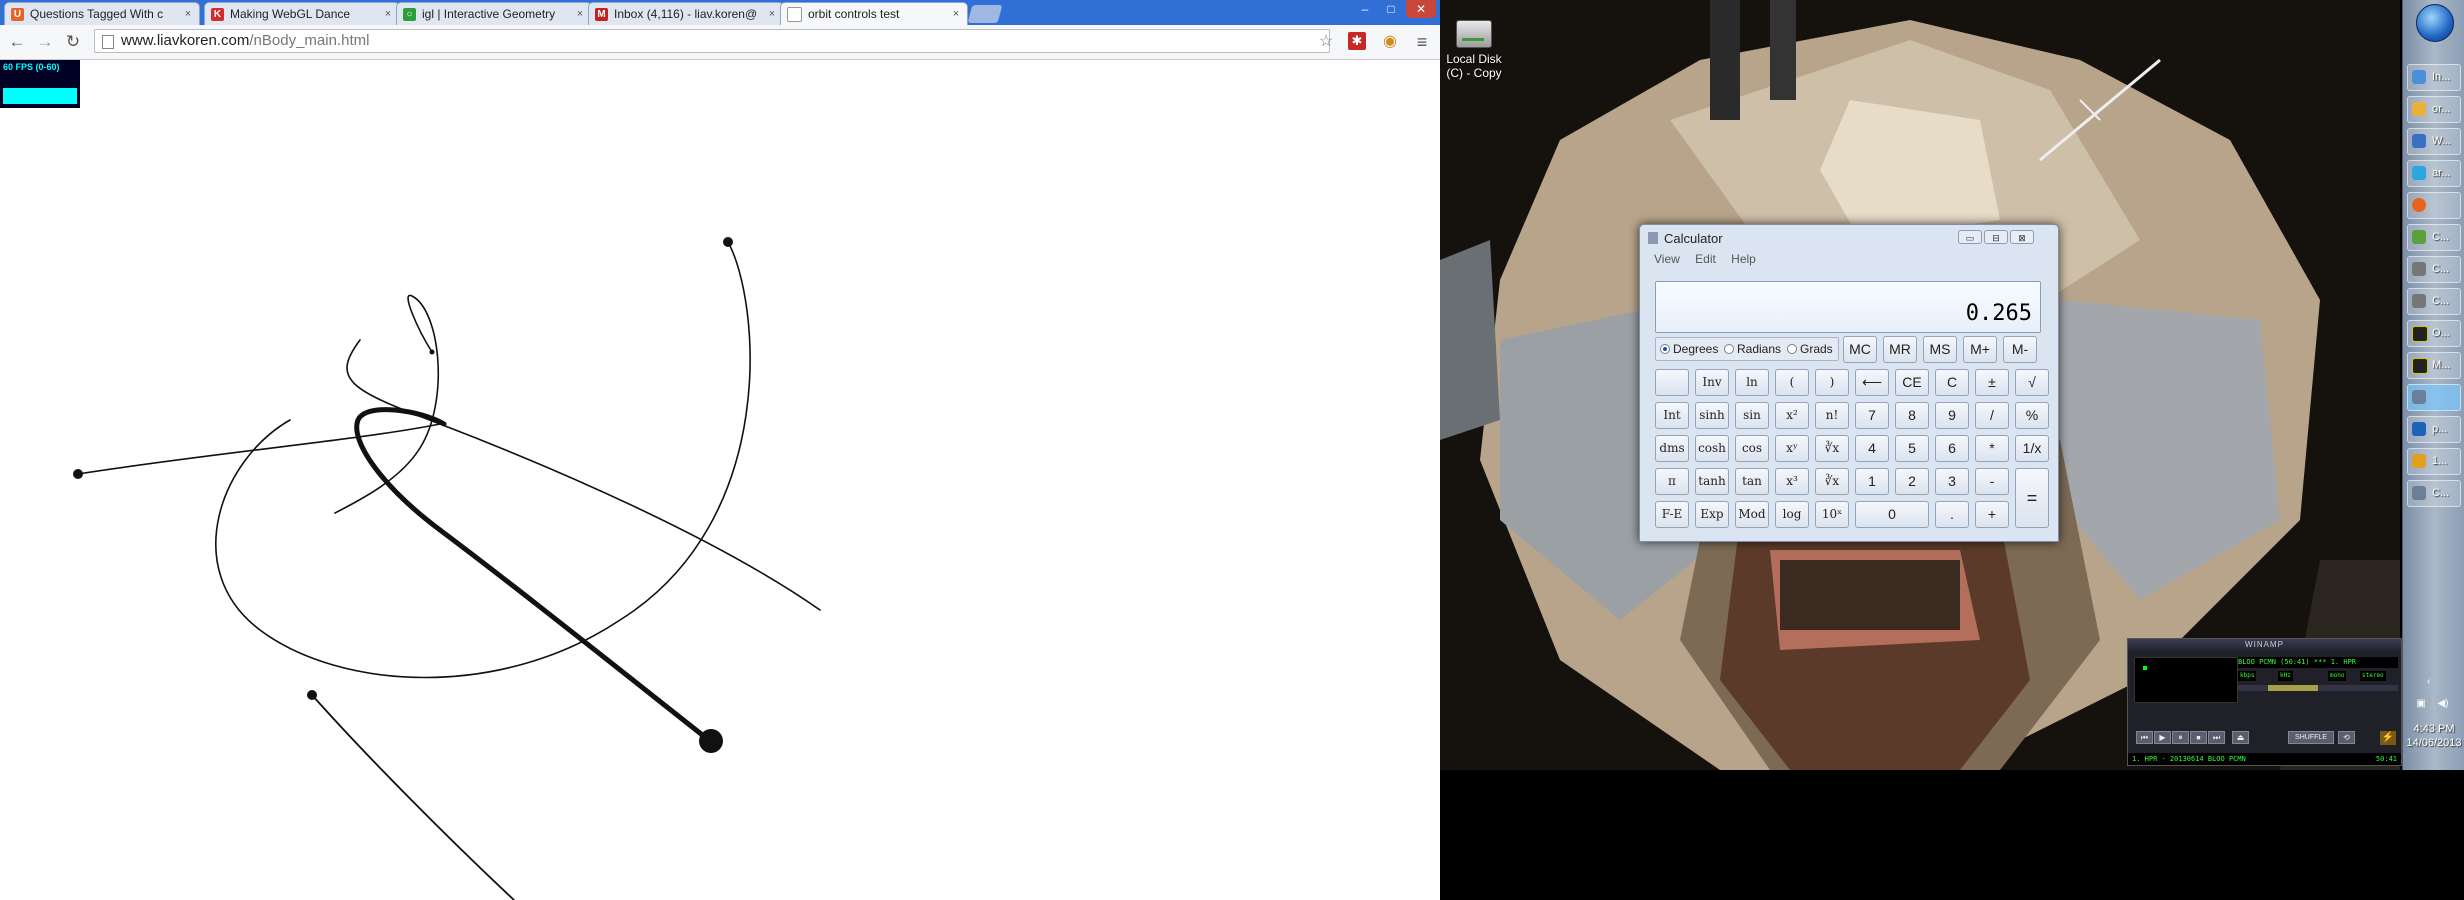  Describe the element at coordinates (1912, 415) in the screenshot. I see `key-8: 8` at that location.